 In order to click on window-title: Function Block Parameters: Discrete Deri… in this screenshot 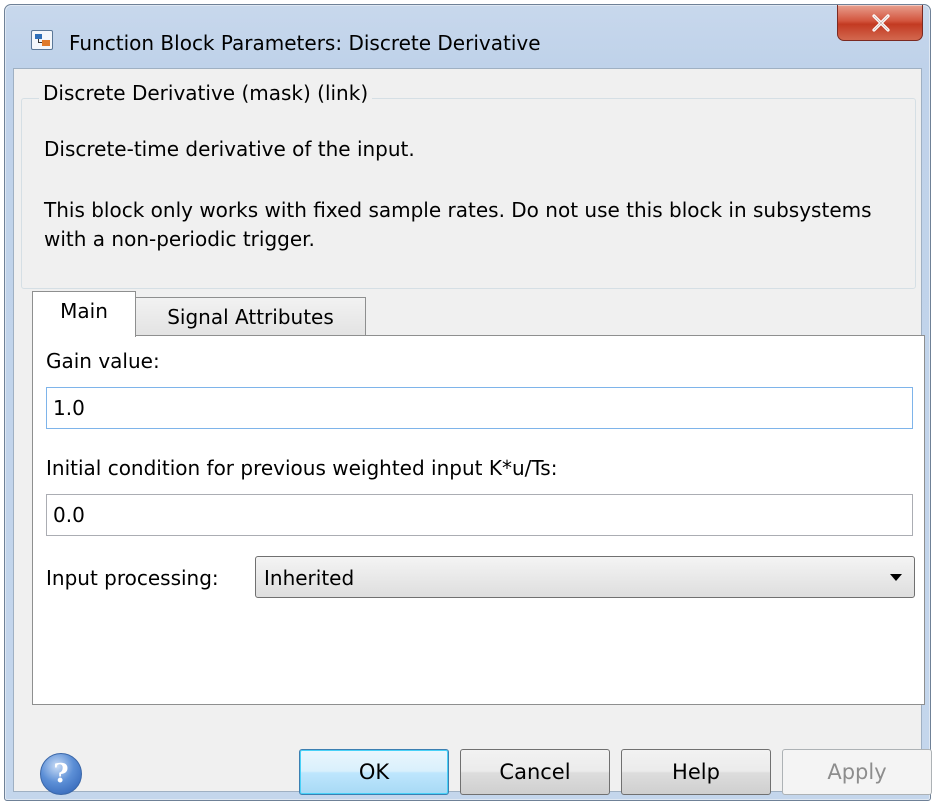, I will do `click(305, 43)`.